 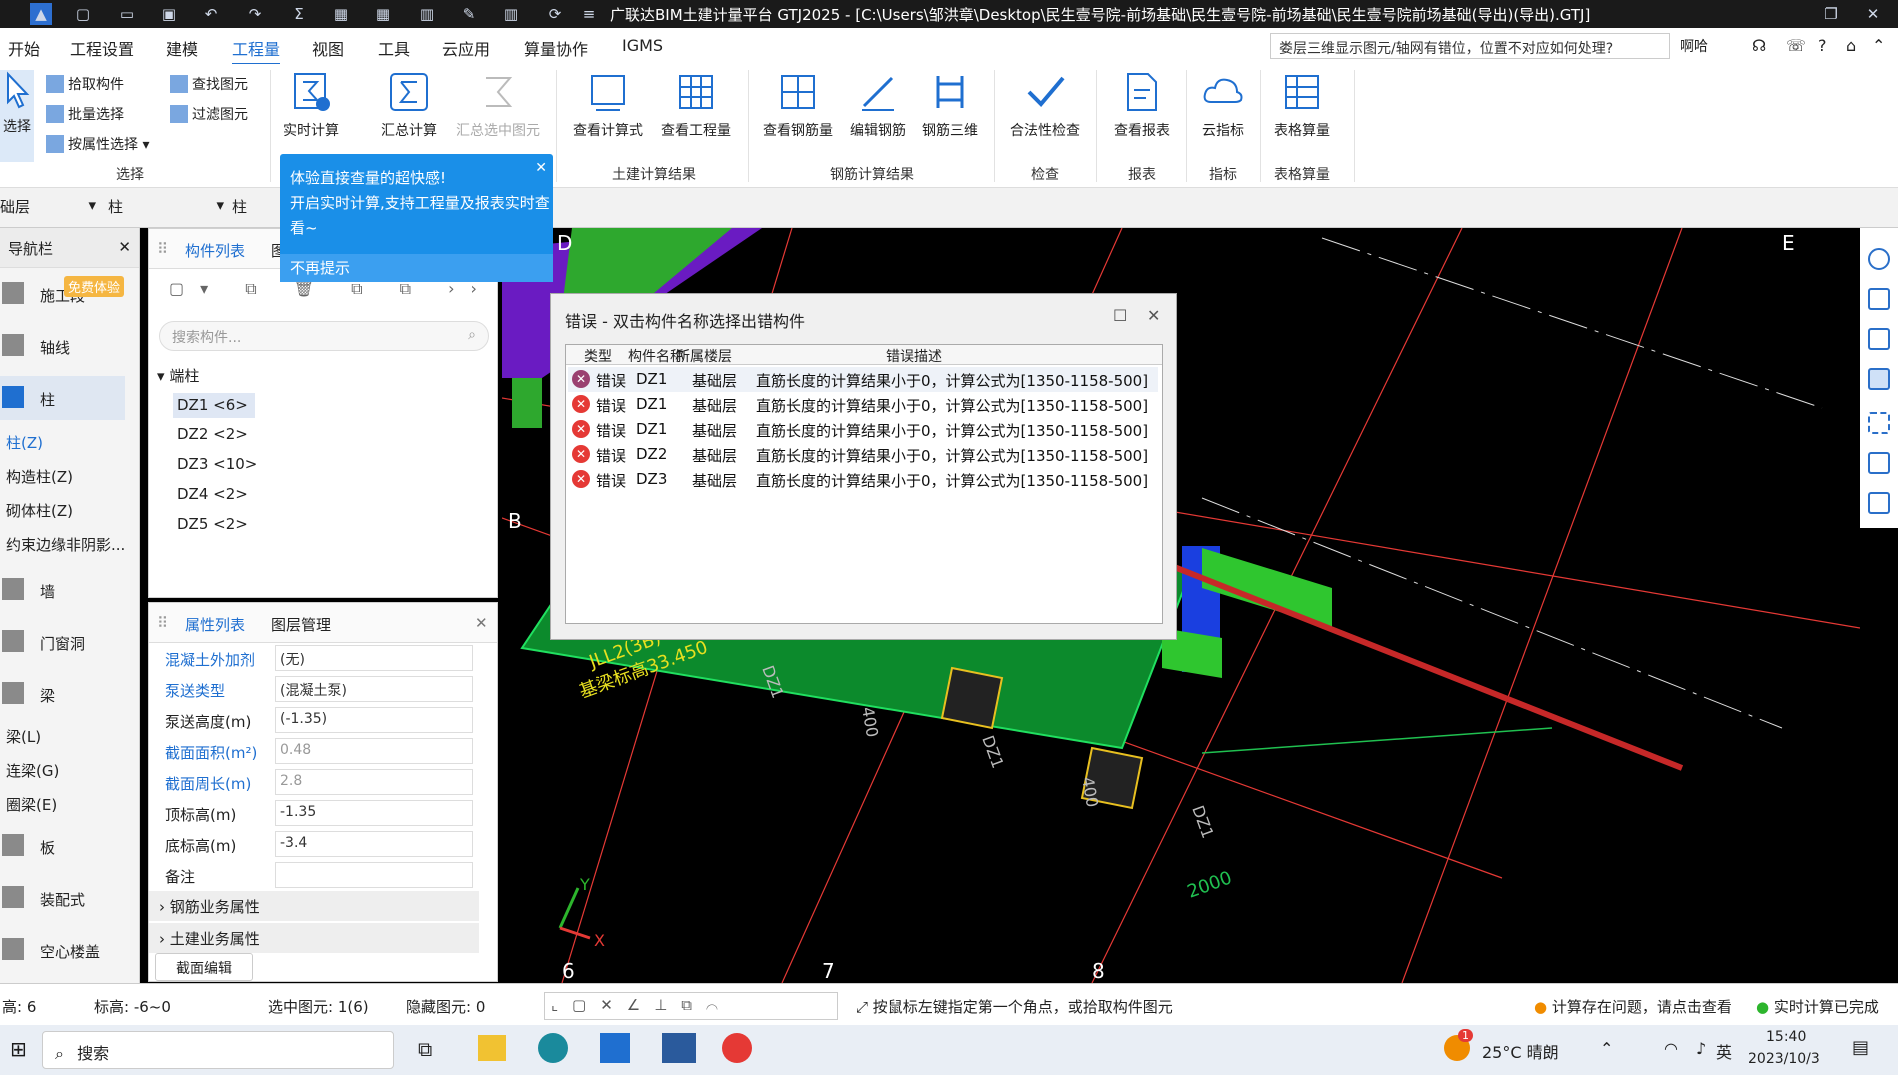 What do you see at coordinates (469, 14) in the screenshot?
I see `edit-icon: ✎` at bounding box center [469, 14].